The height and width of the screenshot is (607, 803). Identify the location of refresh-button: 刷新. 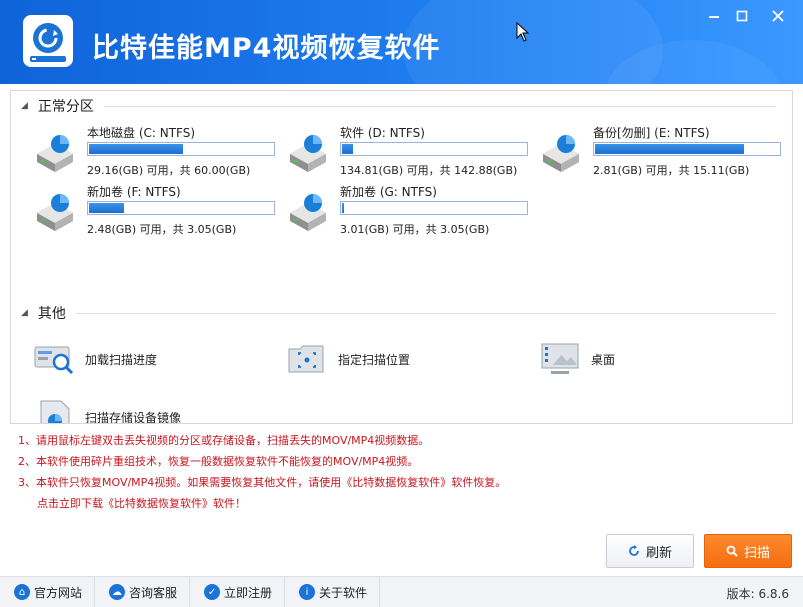
(650, 551).